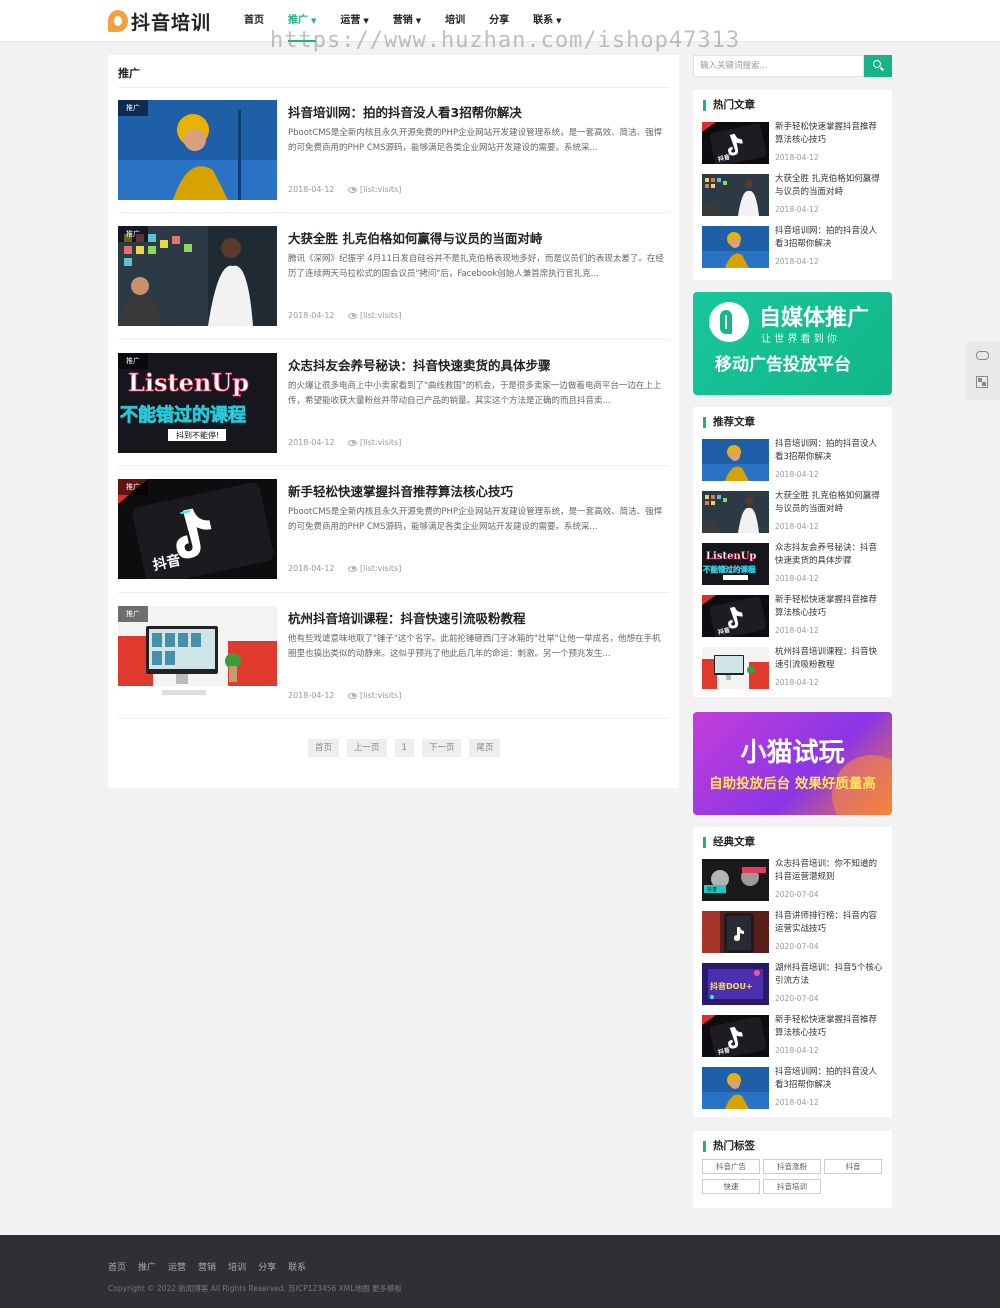 The image size is (1000, 1308). I want to click on list-item: 众志抖友会养号秘诀：抖音快速卖货的具体步骤 2018-04-12, so click(792, 565).